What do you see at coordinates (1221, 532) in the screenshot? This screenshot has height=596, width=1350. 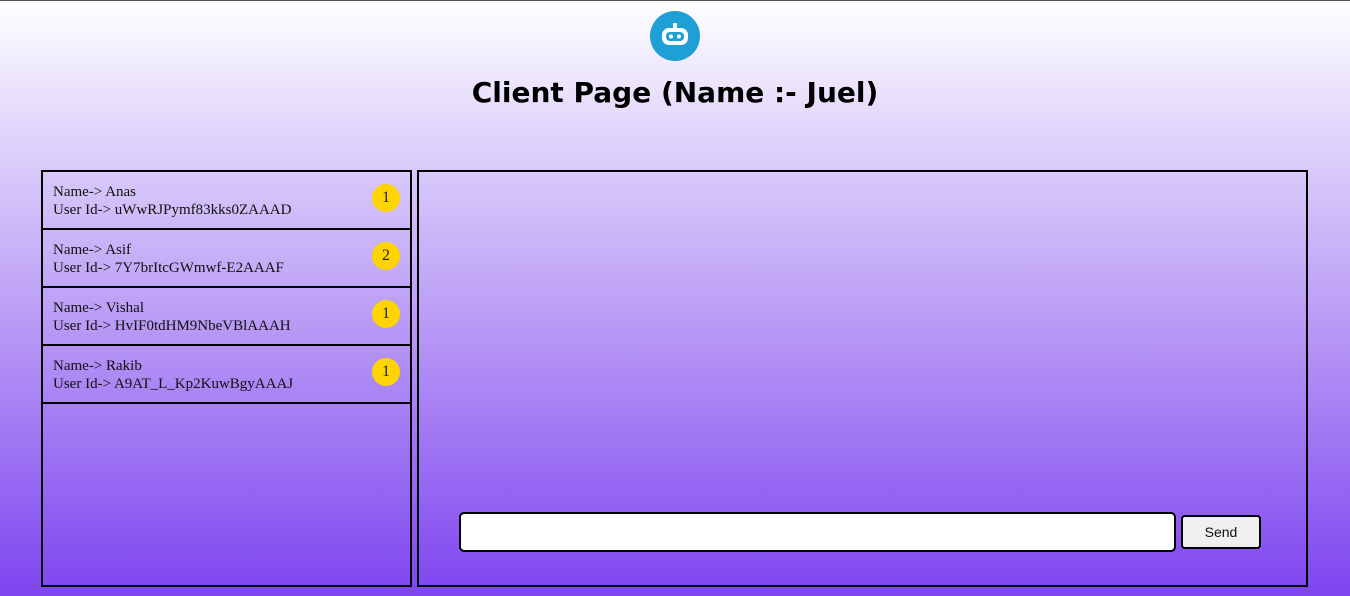 I see `send-button: Send` at bounding box center [1221, 532].